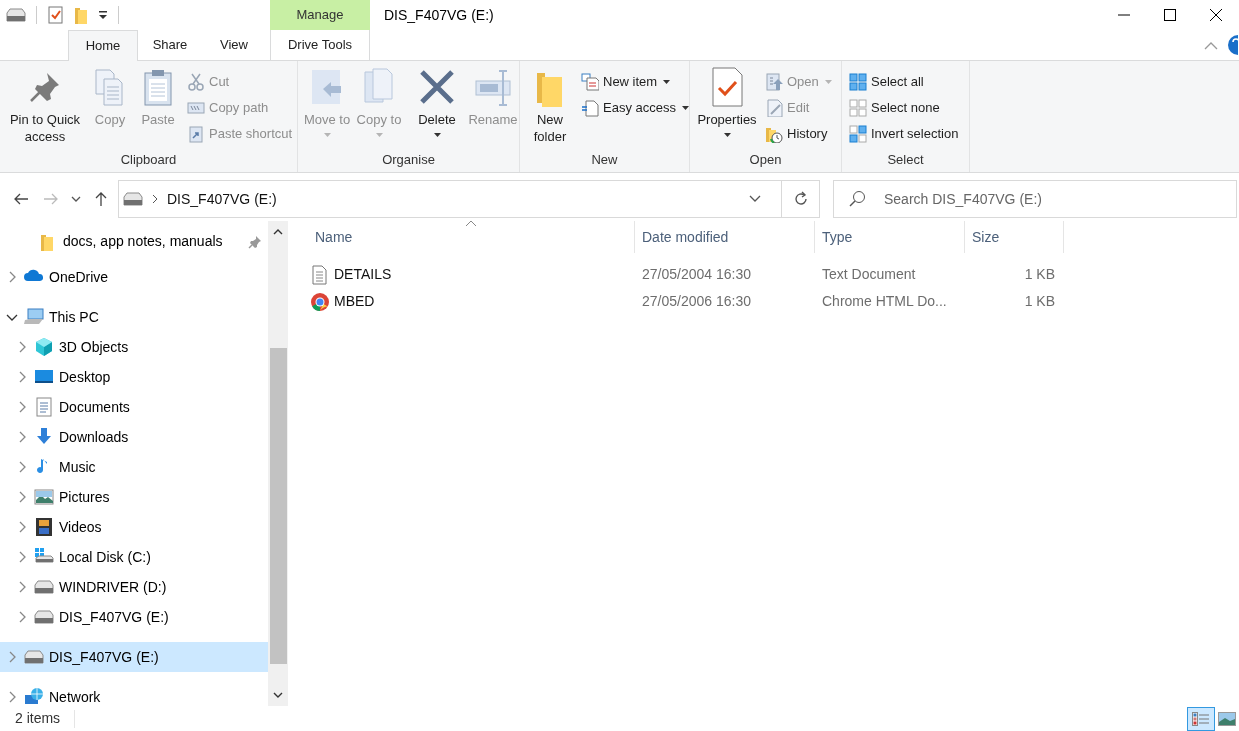 Image resolution: width=1239 pixels, height=731 pixels. What do you see at coordinates (408, 160) in the screenshot?
I see `group-label: Organise` at bounding box center [408, 160].